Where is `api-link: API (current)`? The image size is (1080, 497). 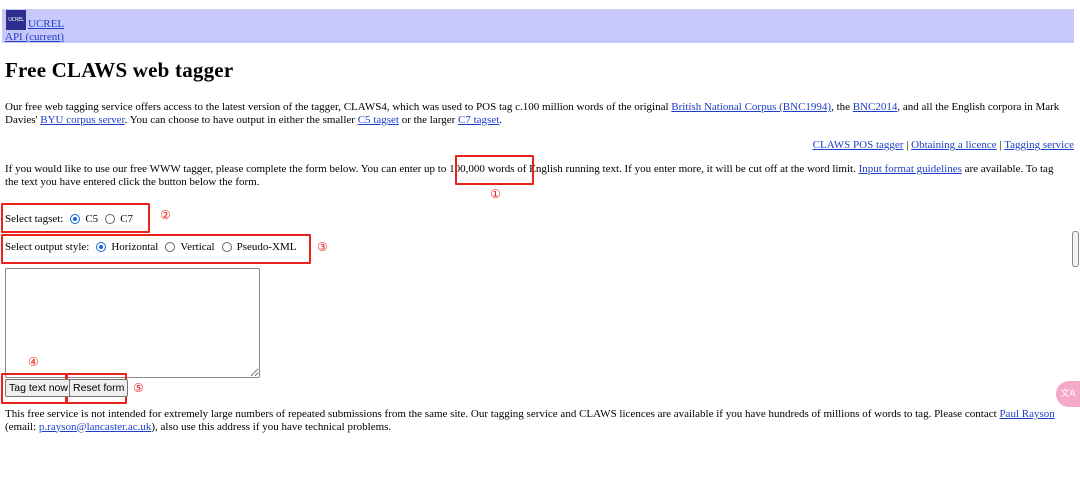 api-link: API (current) is located at coordinates (34, 37).